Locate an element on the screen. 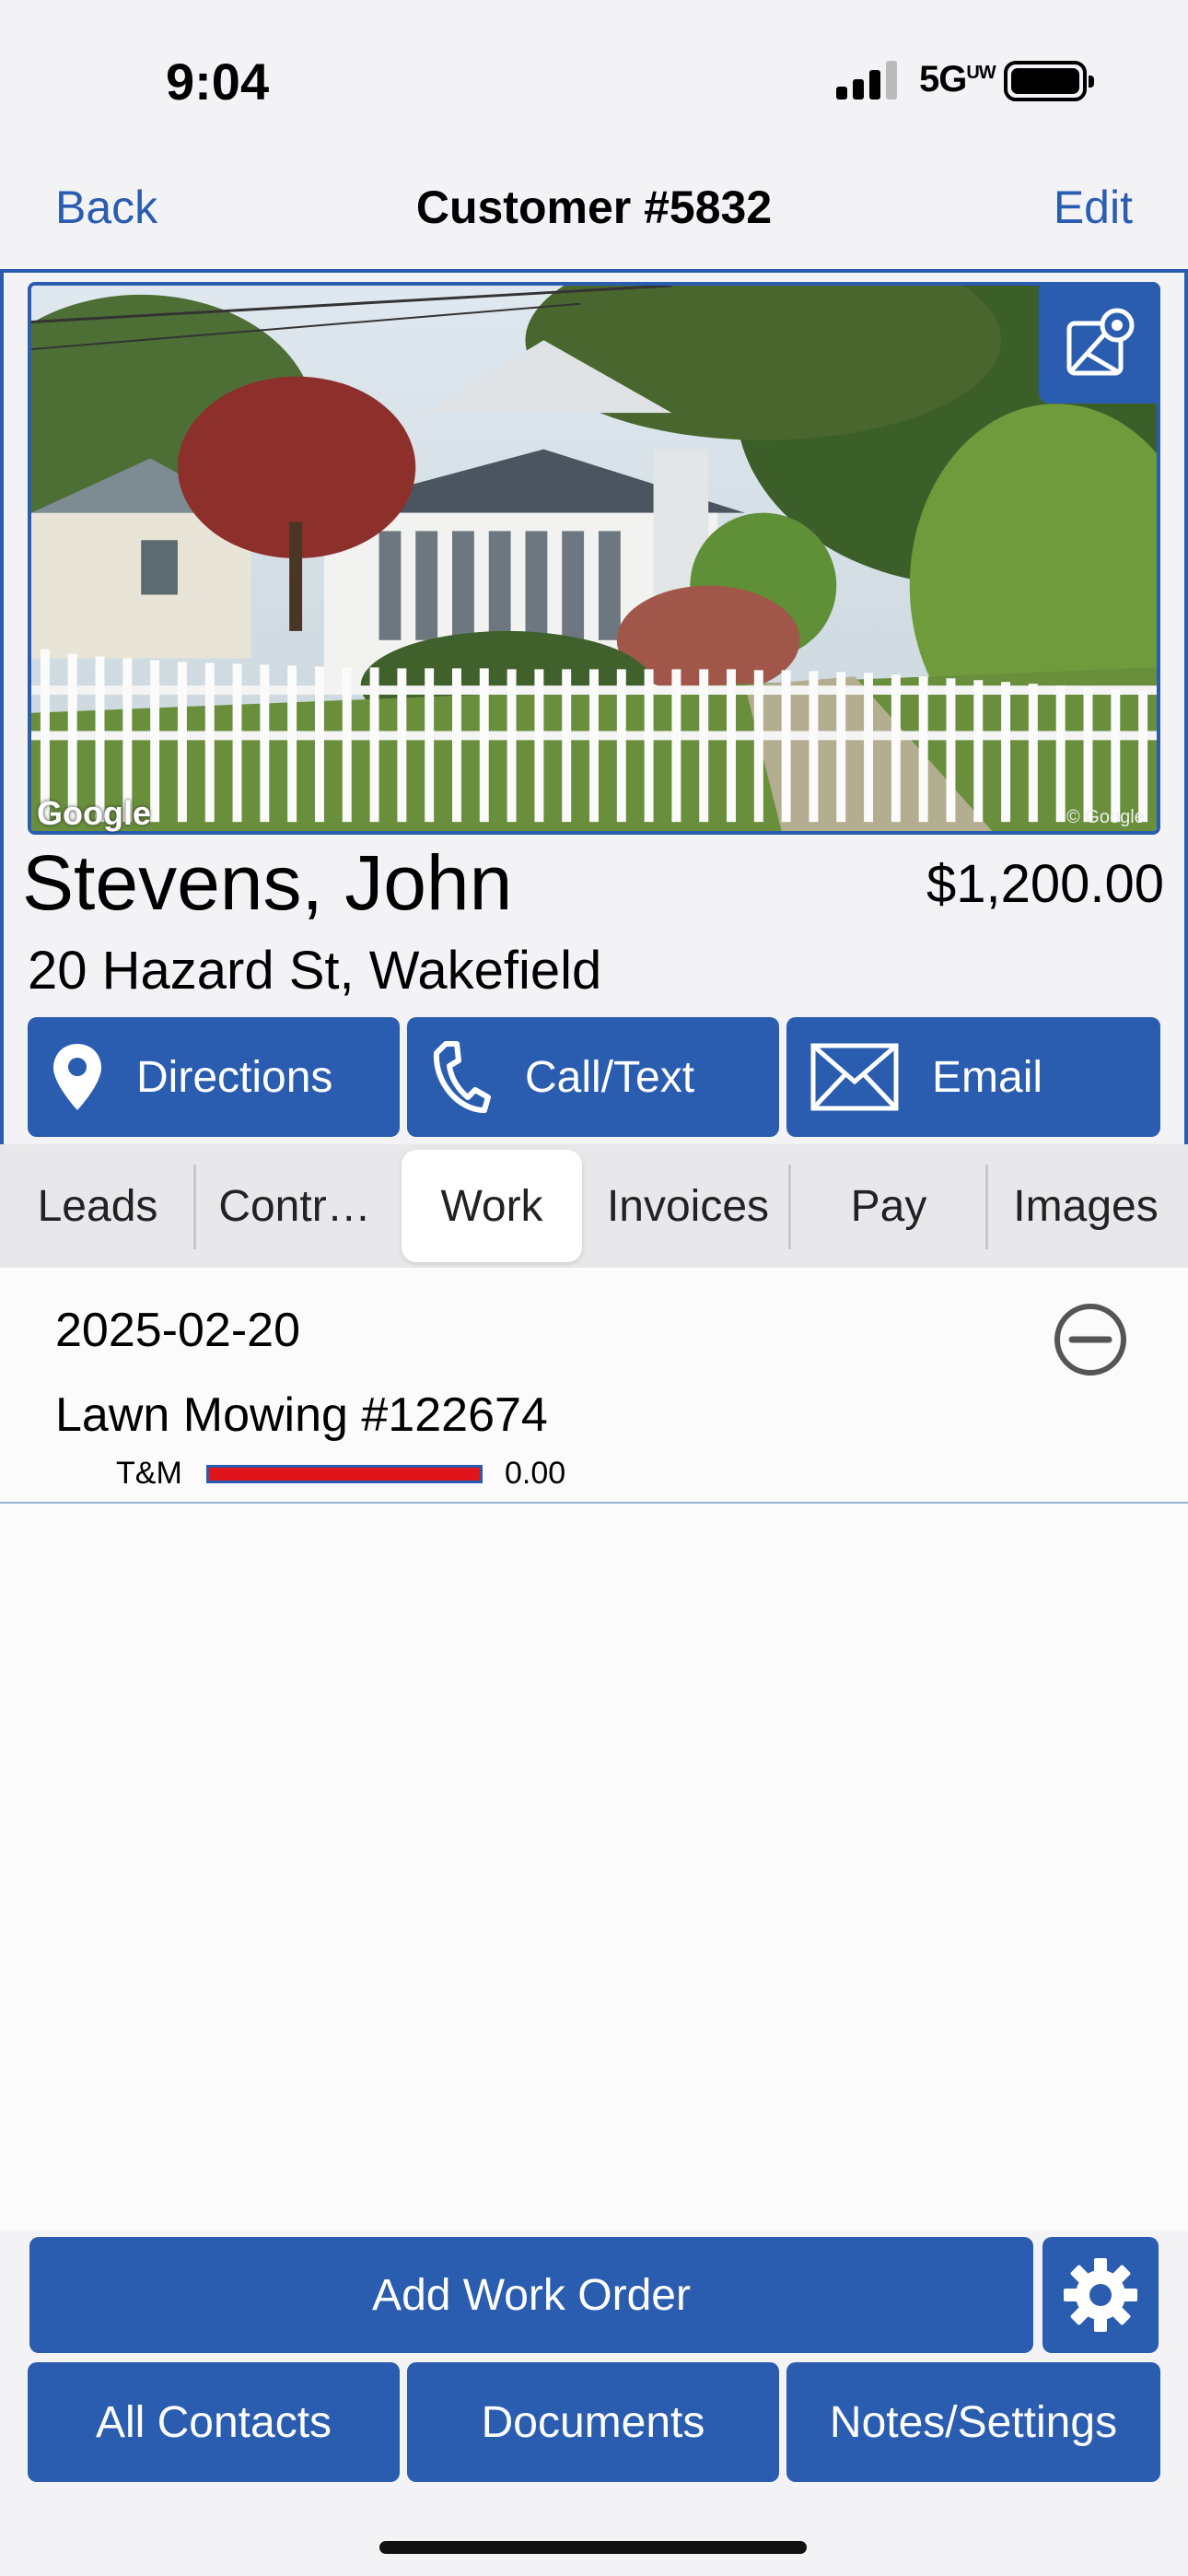  remove-circle-icon is located at coordinates (1091, 1339).